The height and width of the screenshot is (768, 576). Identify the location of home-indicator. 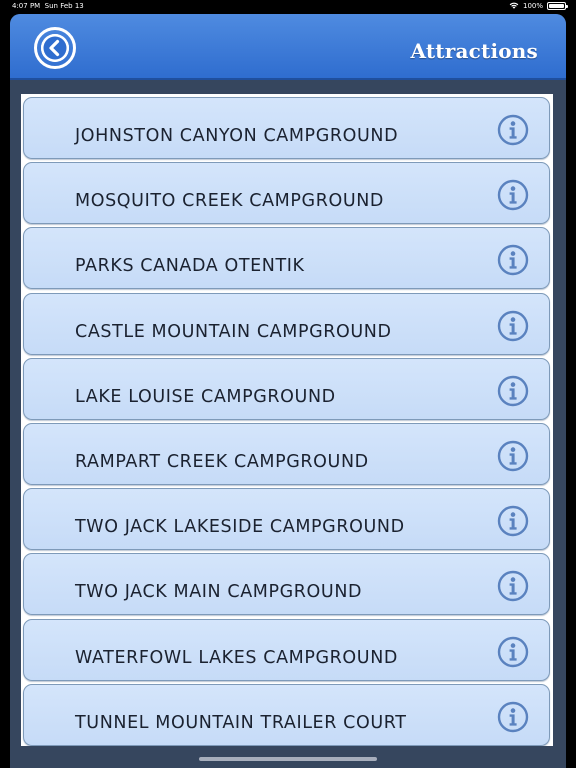
(288, 759).